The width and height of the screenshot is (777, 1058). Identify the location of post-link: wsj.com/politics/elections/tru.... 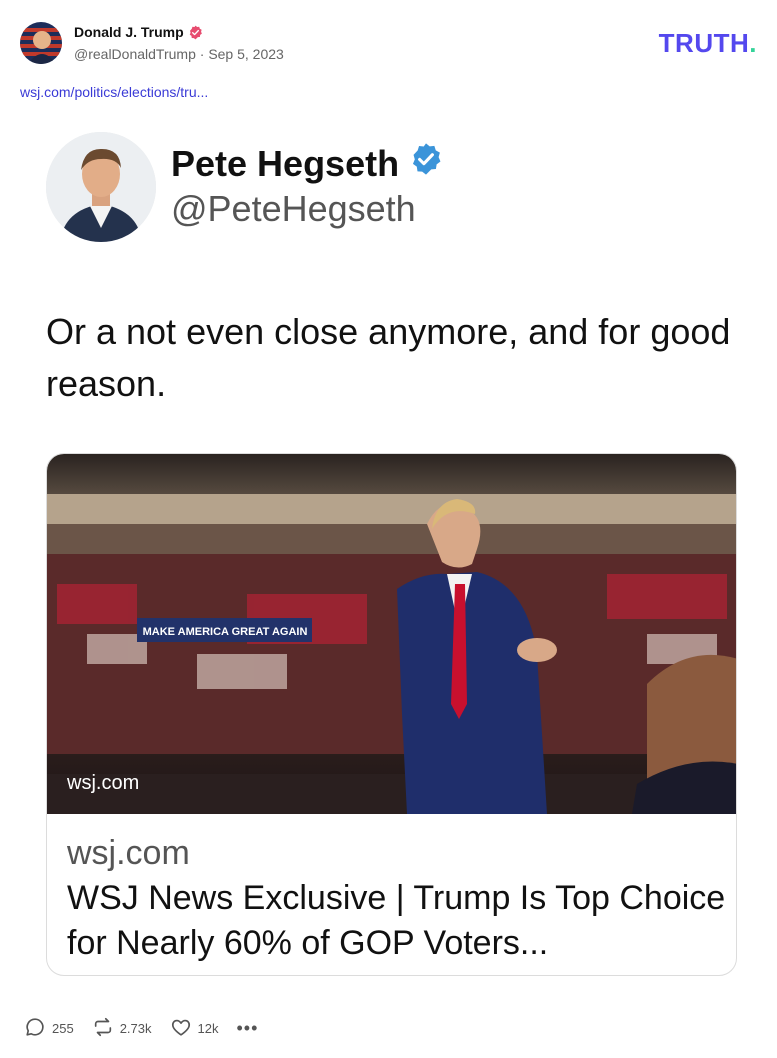
(114, 92).